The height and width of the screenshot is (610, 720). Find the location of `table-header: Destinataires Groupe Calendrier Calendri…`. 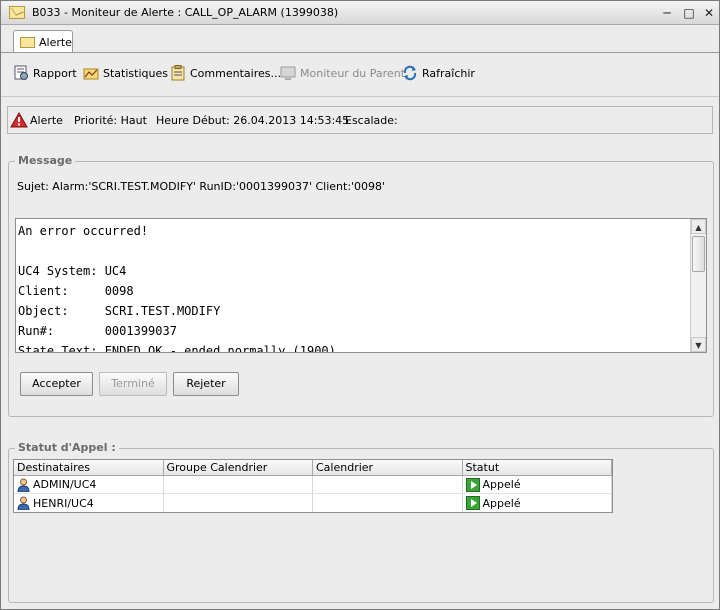

table-header: Destinataires Groupe Calendrier Calendri… is located at coordinates (313, 468).